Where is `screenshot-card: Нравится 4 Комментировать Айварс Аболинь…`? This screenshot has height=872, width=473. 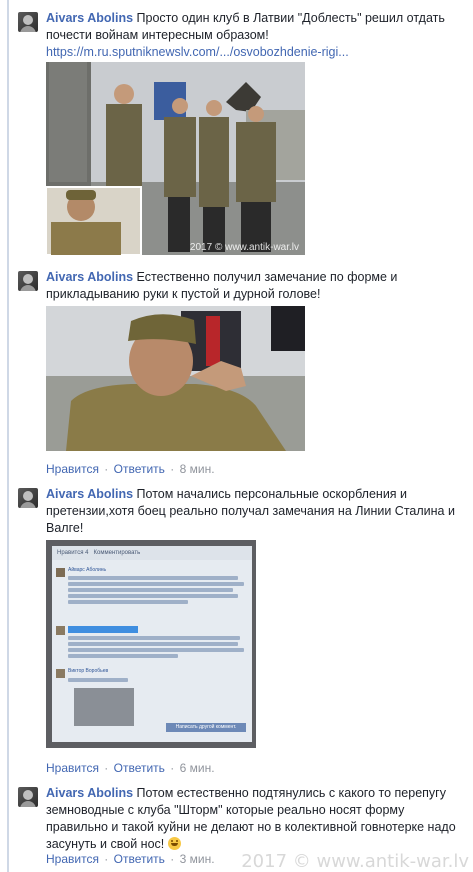
screenshot-card: Нравится 4 Комментировать Айварс Аболинь… is located at coordinates (152, 644).